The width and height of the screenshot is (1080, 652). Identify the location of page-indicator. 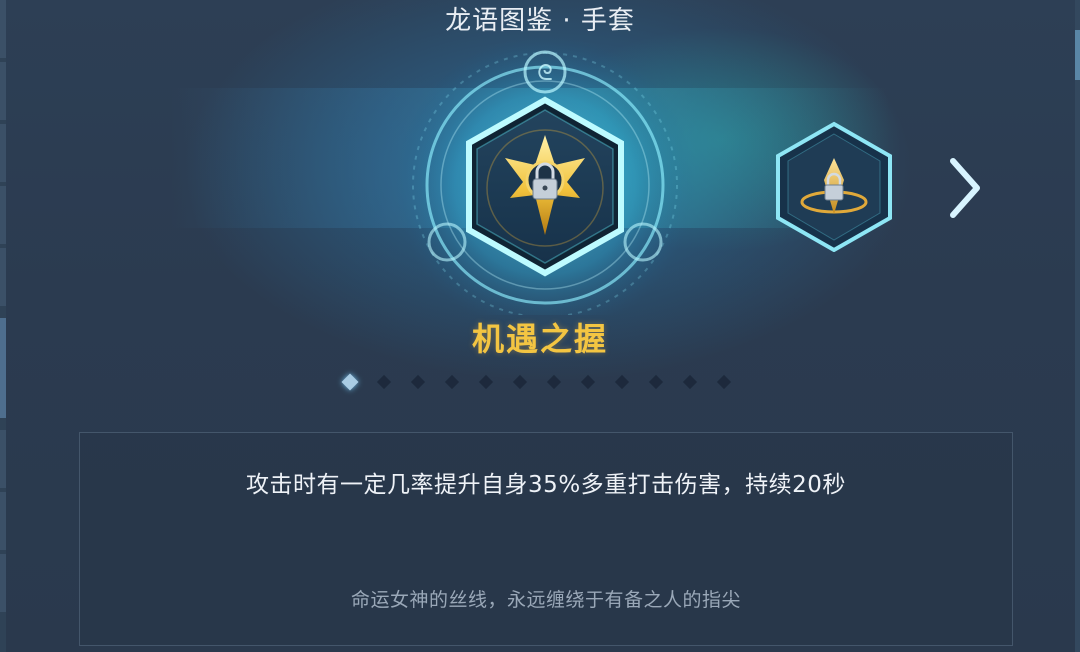
(544, 382).